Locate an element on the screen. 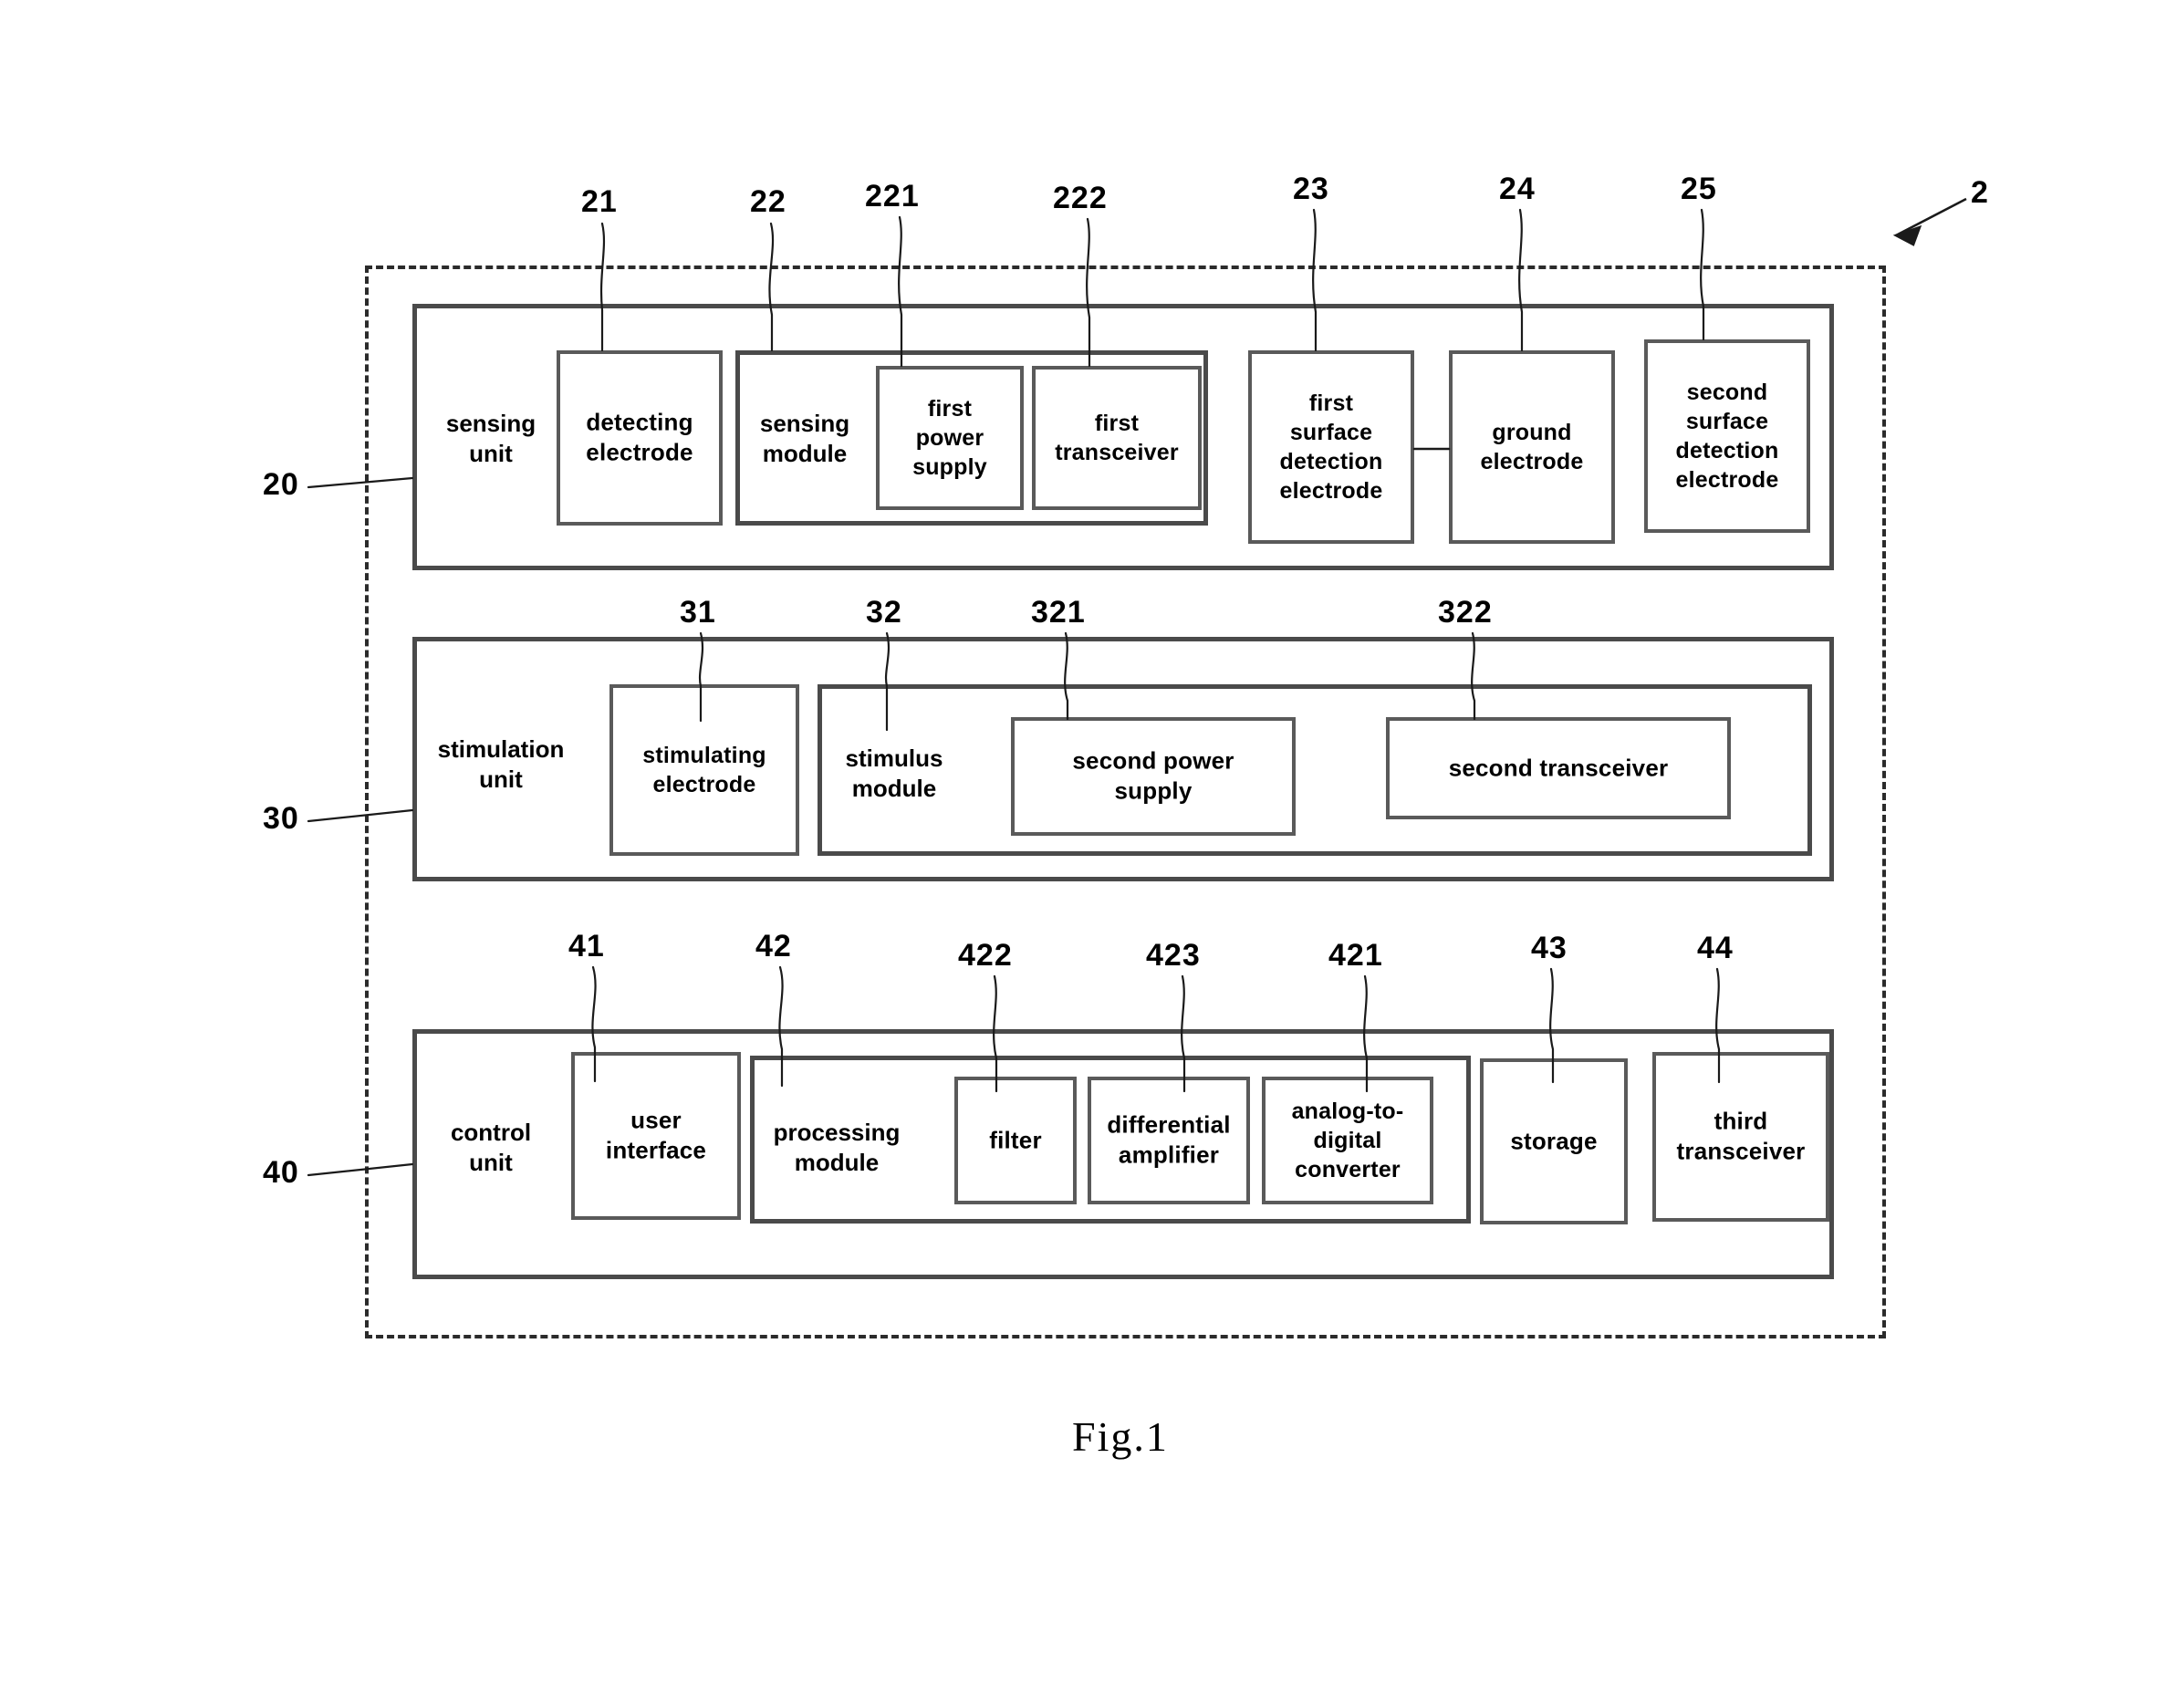  storage-label: storage is located at coordinates (1554, 1141).